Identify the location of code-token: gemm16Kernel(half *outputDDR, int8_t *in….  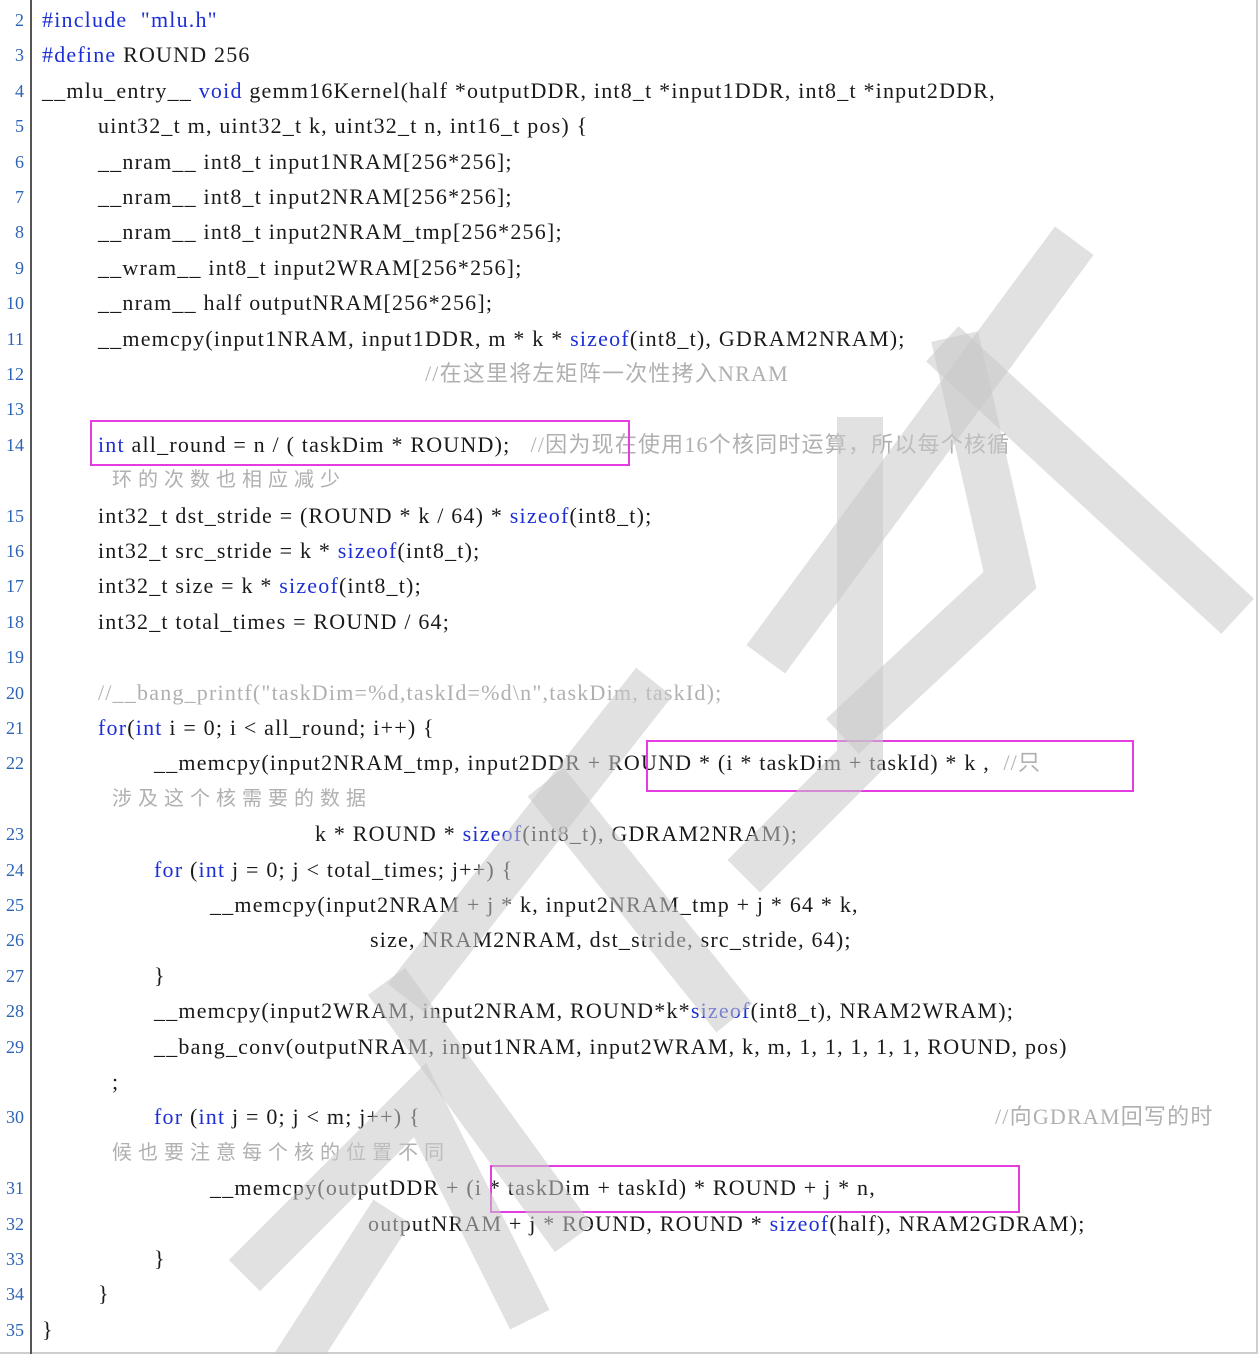
(619, 90).